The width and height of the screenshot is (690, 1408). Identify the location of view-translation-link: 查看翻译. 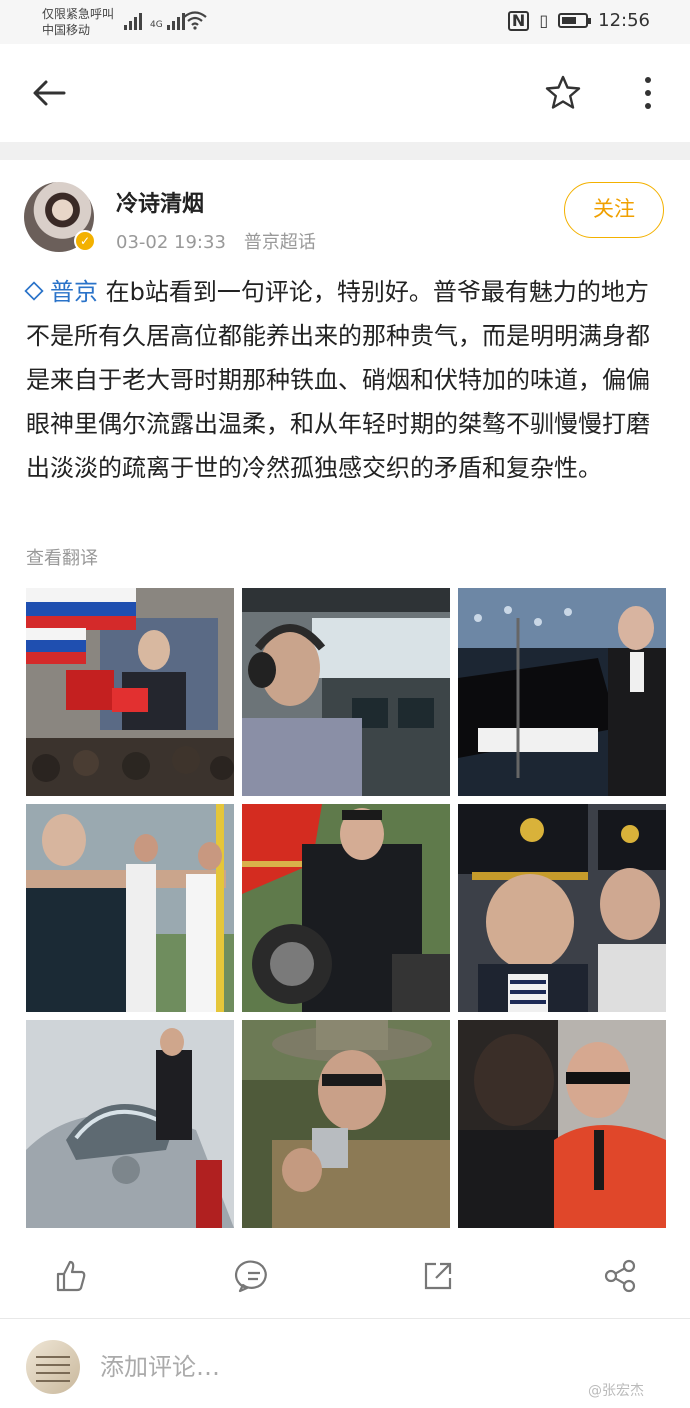
(62, 557).